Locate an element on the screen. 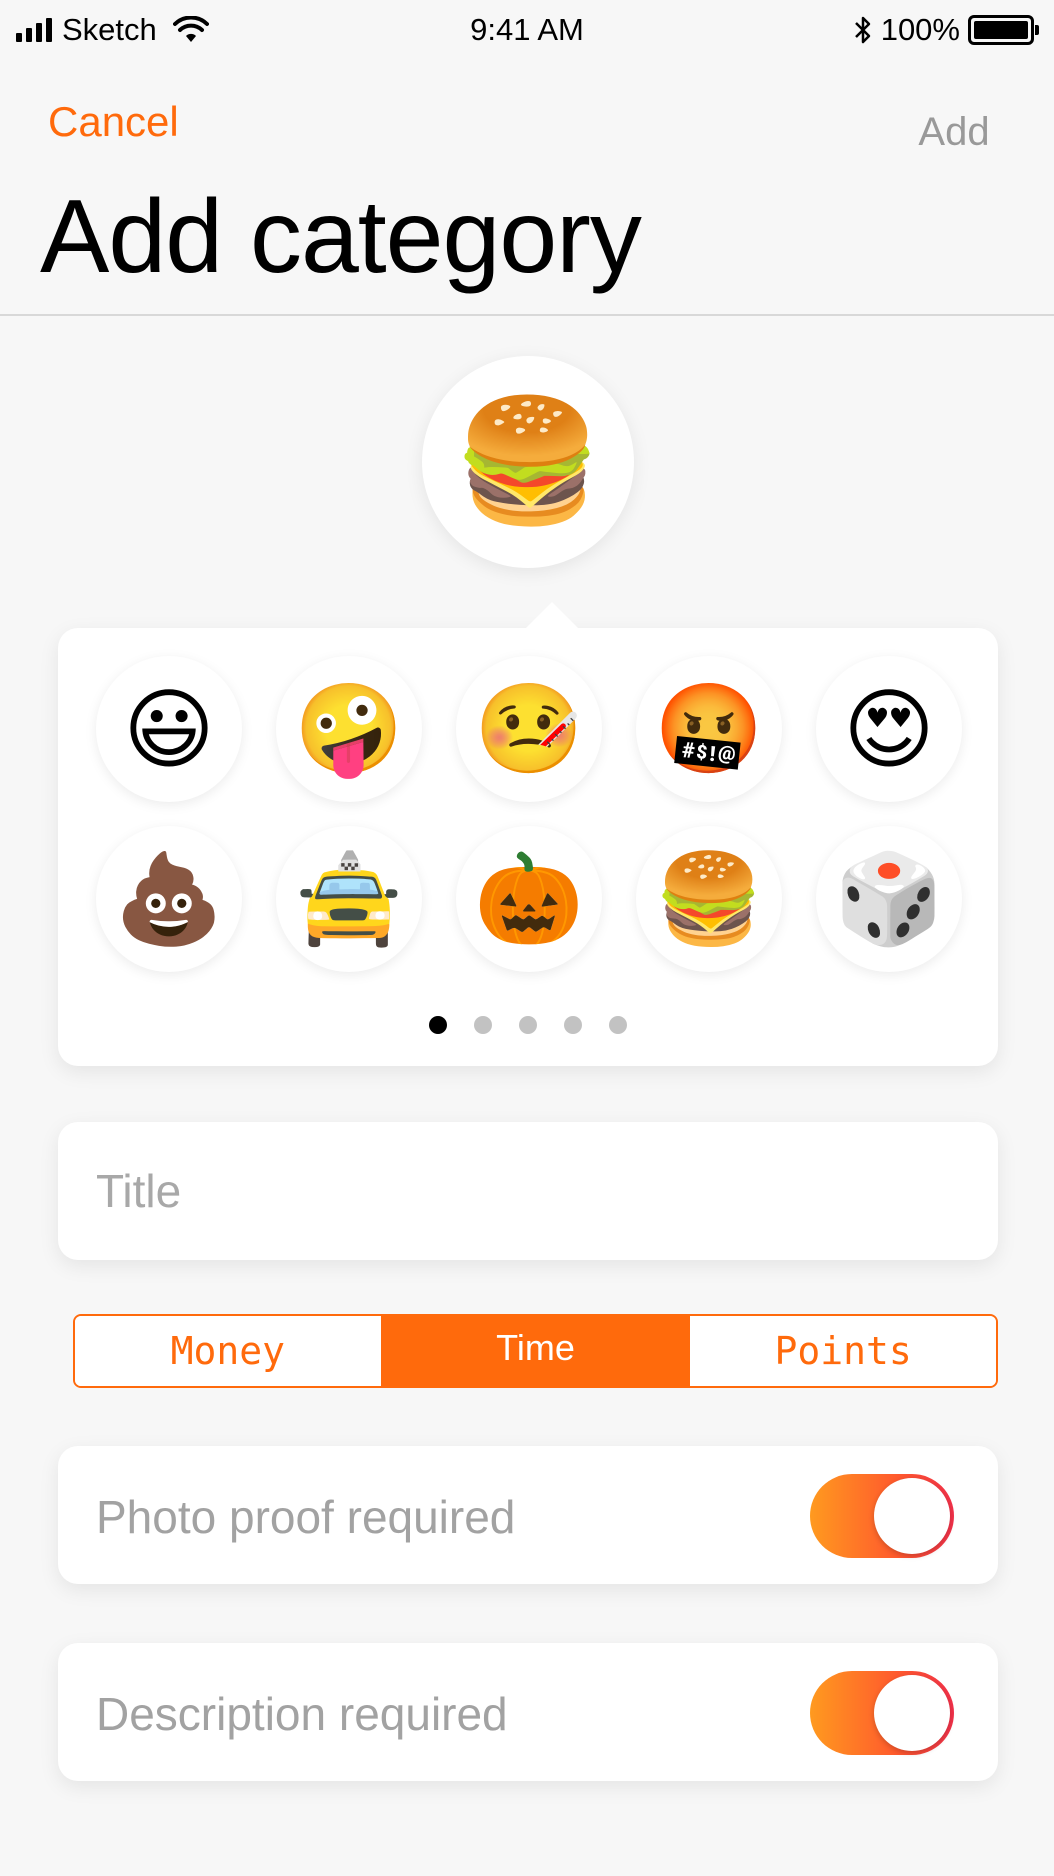 The height and width of the screenshot is (1876, 1054). cancel-button: Cancel is located at coordinates (113, 122).